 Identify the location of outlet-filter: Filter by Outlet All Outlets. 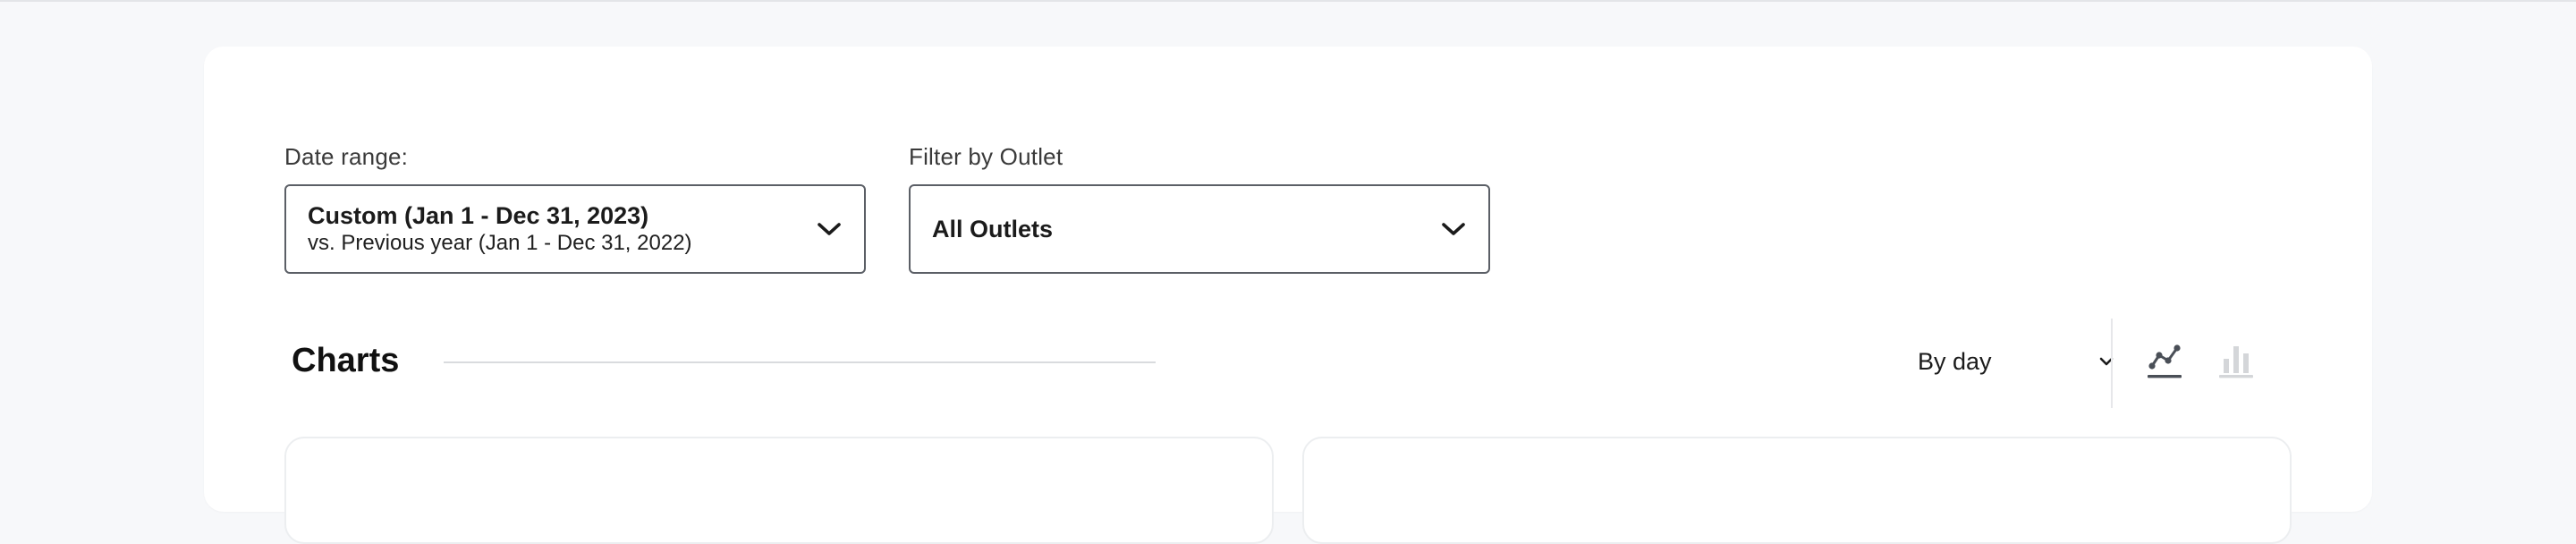
(1199, 208).